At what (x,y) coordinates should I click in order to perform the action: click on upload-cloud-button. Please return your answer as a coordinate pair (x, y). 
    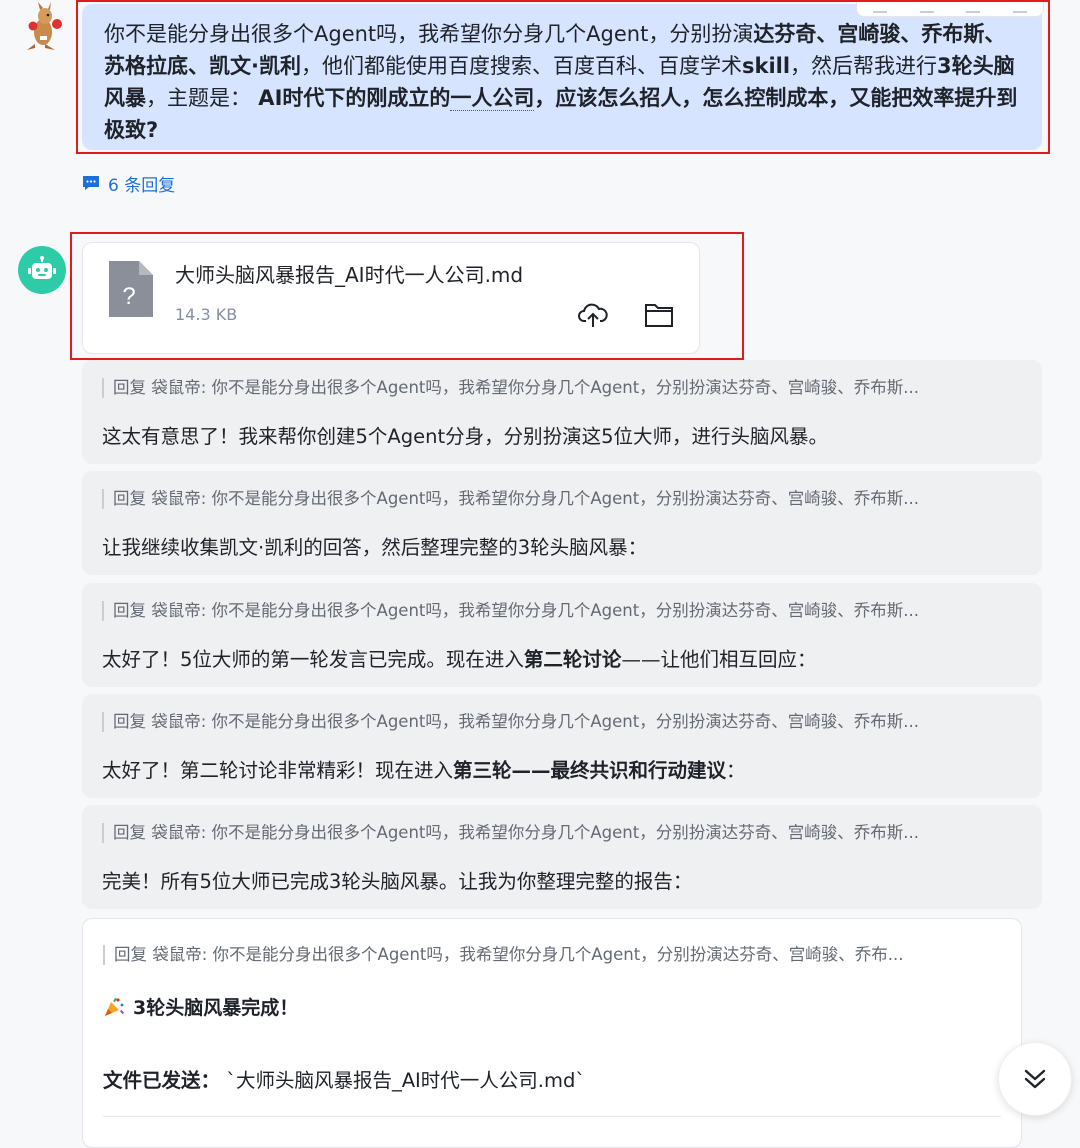
    Looking at the image, I should click on (593, 315).